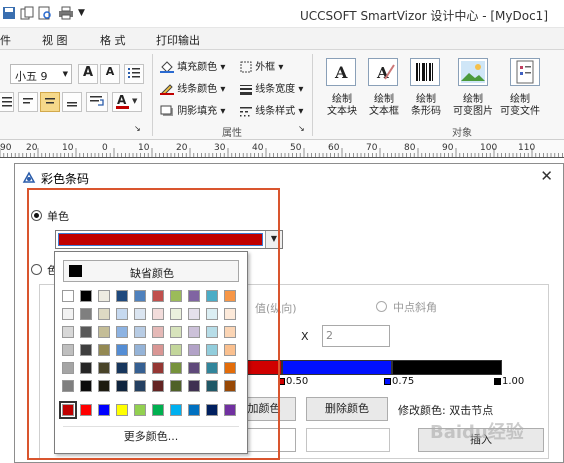 This screenshot has width=564, height=463. I want to click on shadow-icon, so click(166, 110).